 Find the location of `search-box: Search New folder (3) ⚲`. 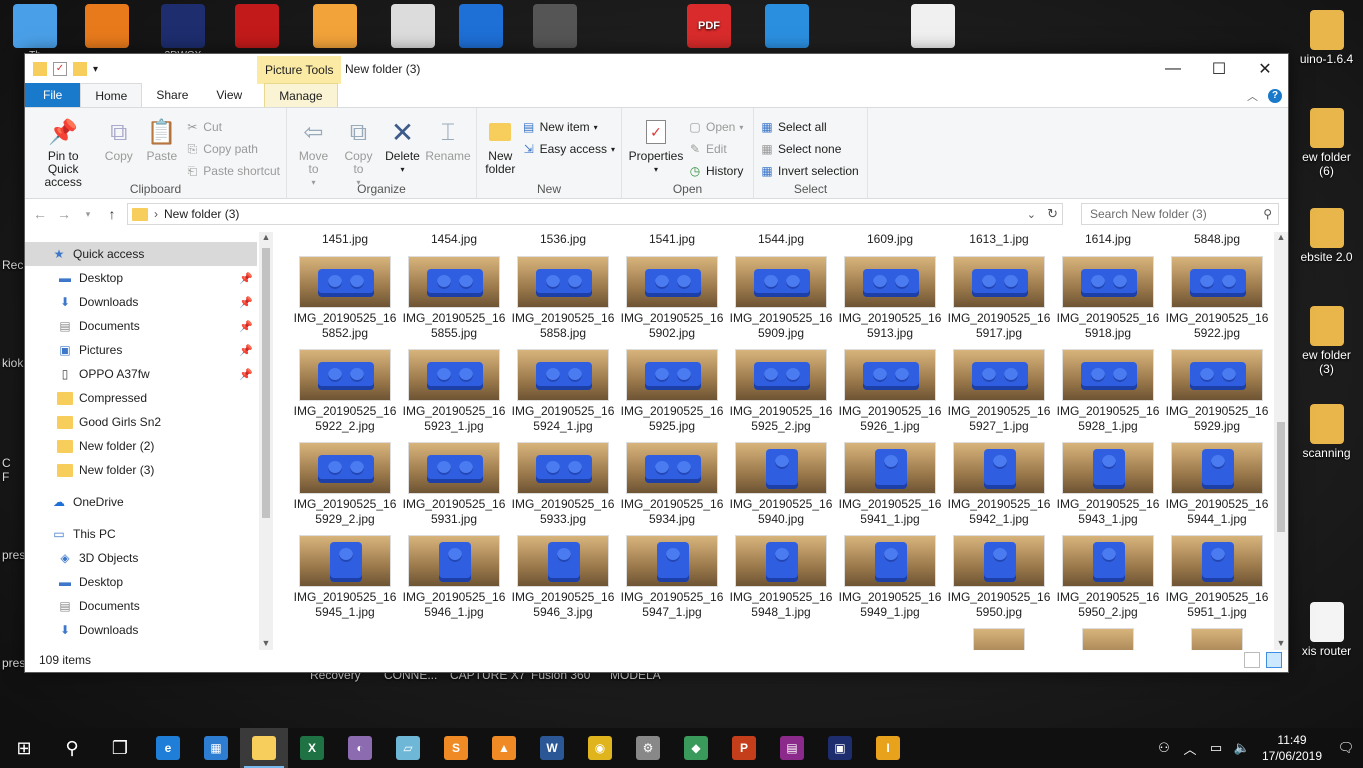

search-box: Search New folder (3) ⚲ is located at coordinates (1180, 214).